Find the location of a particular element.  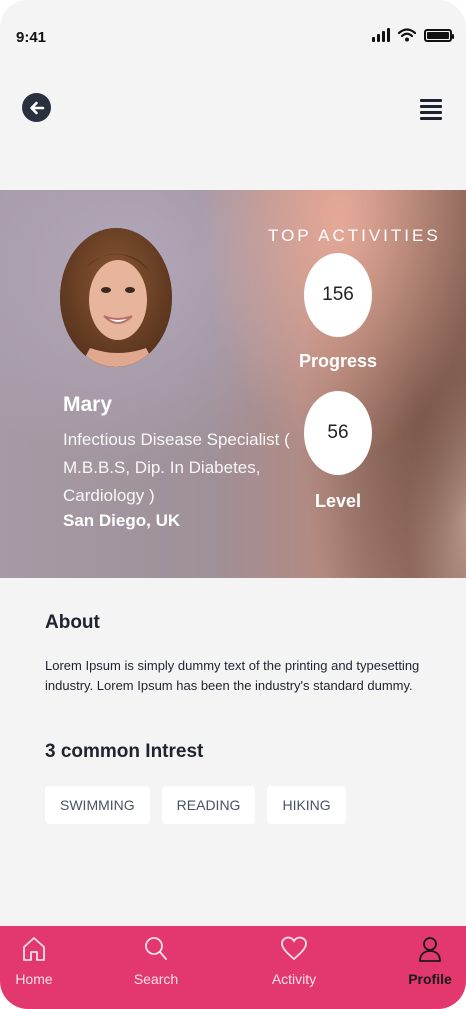

avatar is located at coordinates (116, 297).